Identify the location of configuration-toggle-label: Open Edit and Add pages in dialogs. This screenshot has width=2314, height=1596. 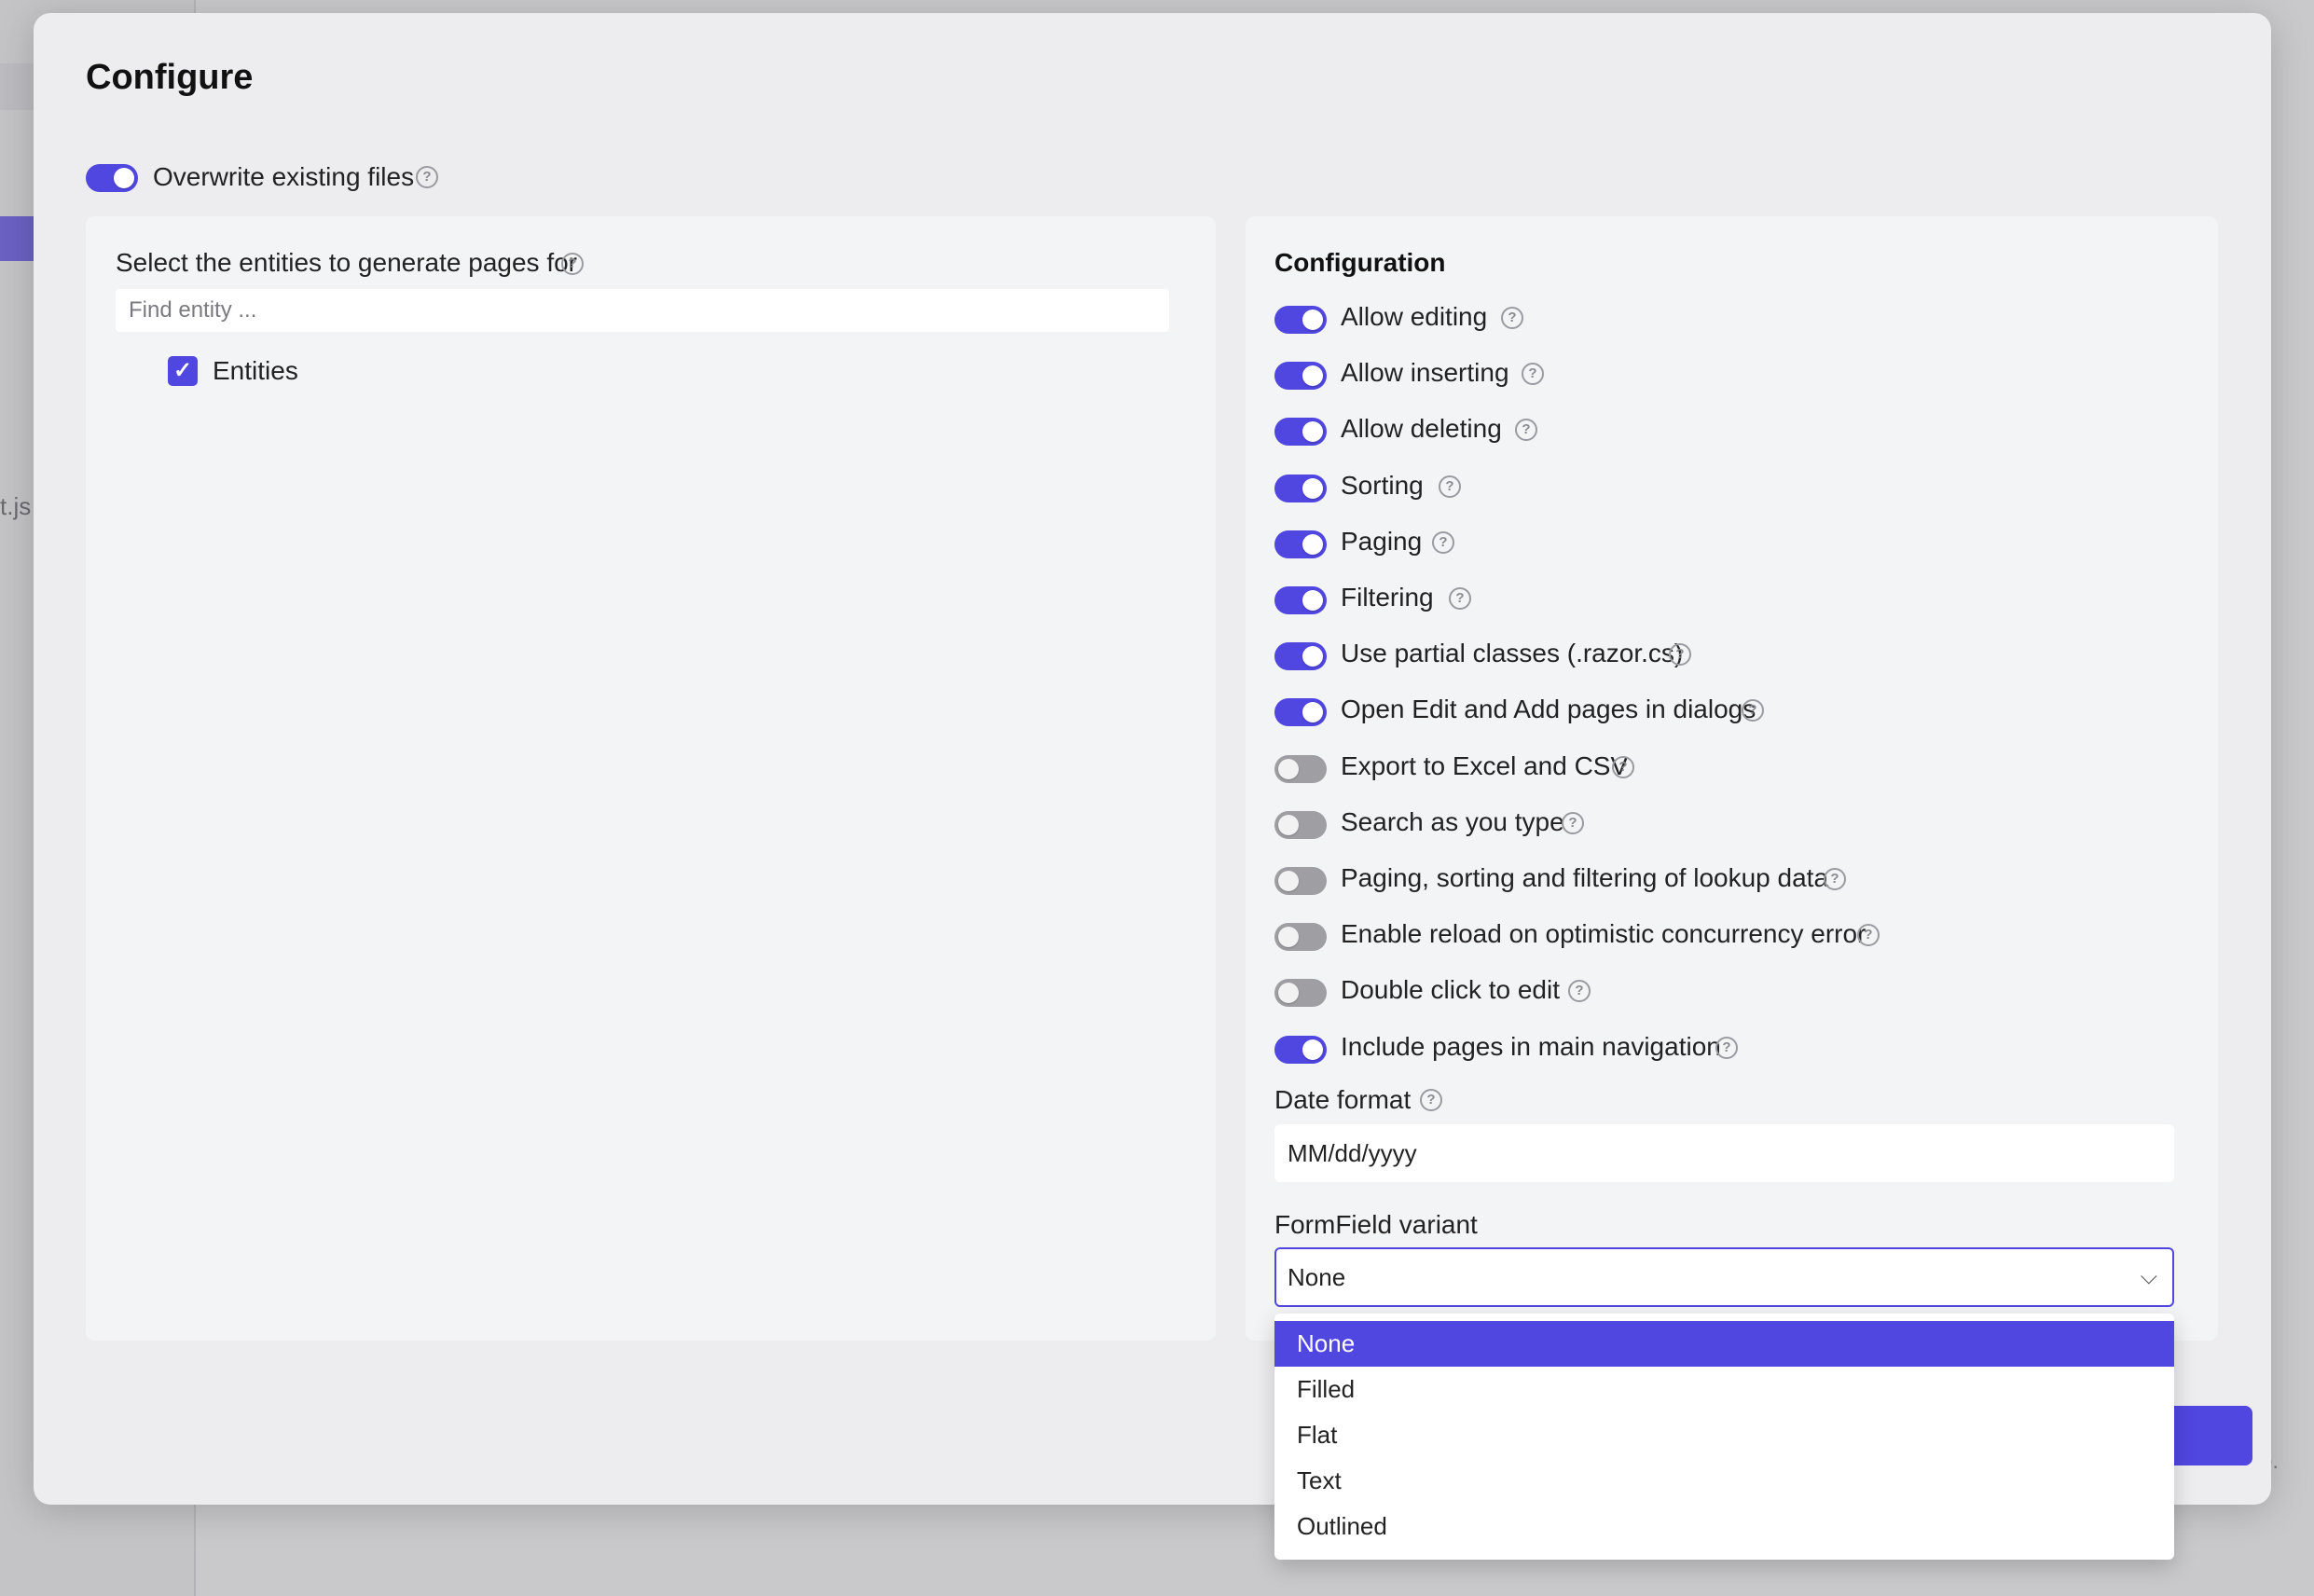
(1548, 709).